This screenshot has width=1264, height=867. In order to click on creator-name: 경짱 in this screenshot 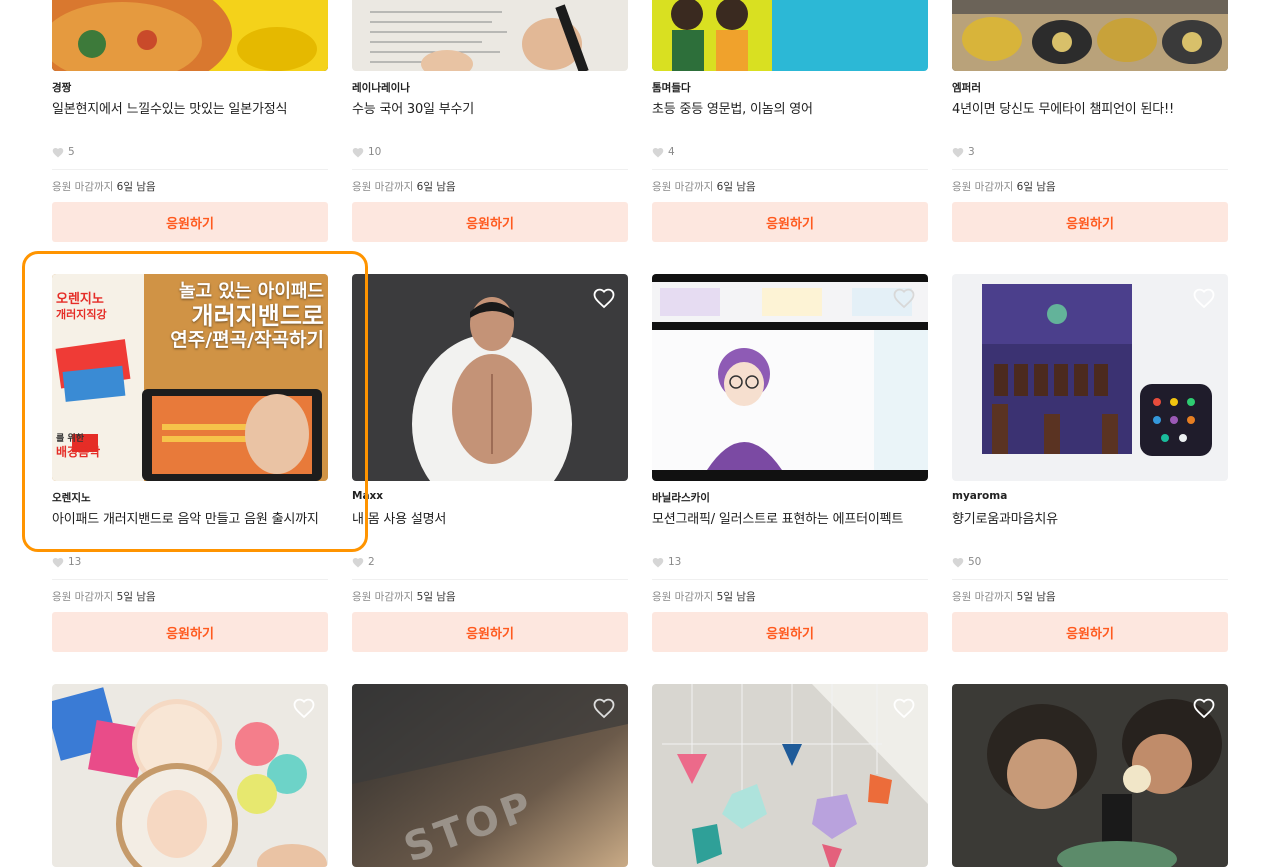, I will do `click(61, 87)`.